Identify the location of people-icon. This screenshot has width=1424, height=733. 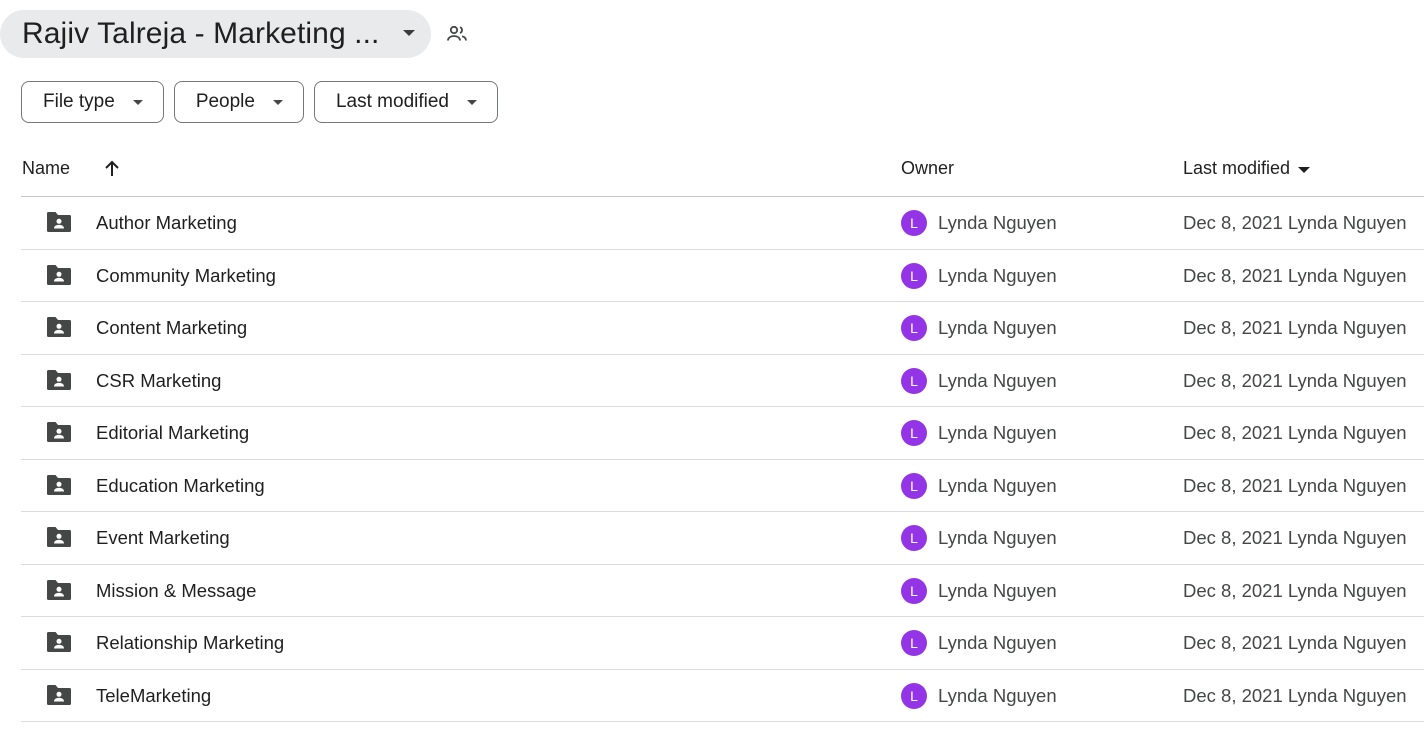
(457, 34).